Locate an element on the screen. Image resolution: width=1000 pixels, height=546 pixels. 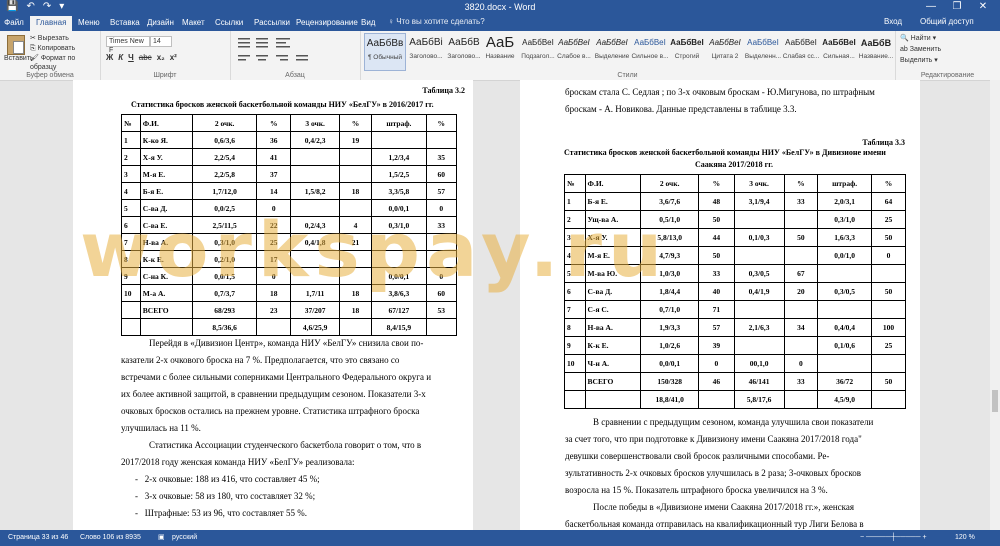
page-count: Страница 33 из 46 is located at coordinates (38, 538).